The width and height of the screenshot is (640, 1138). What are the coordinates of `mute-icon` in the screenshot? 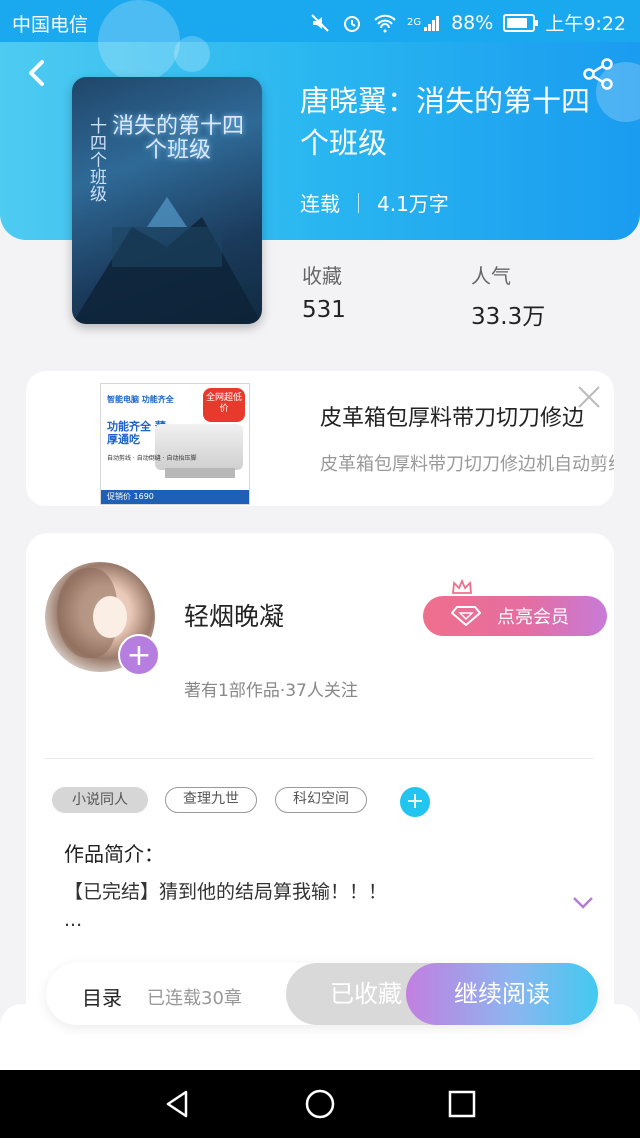 It's located at (320, 22).